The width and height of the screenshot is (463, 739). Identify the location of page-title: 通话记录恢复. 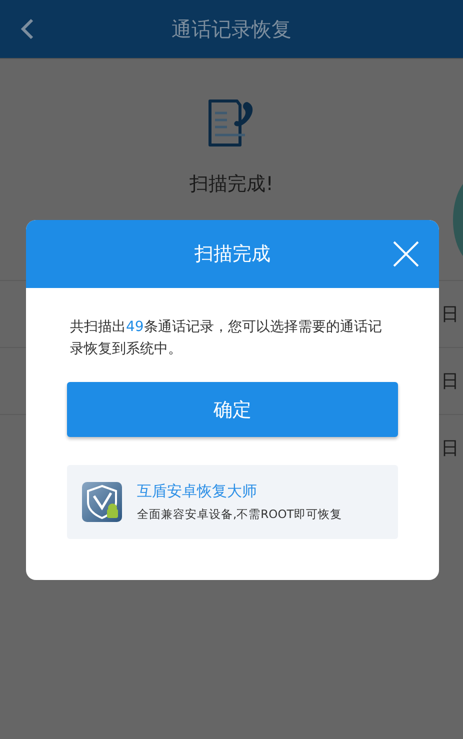
(232, 29).